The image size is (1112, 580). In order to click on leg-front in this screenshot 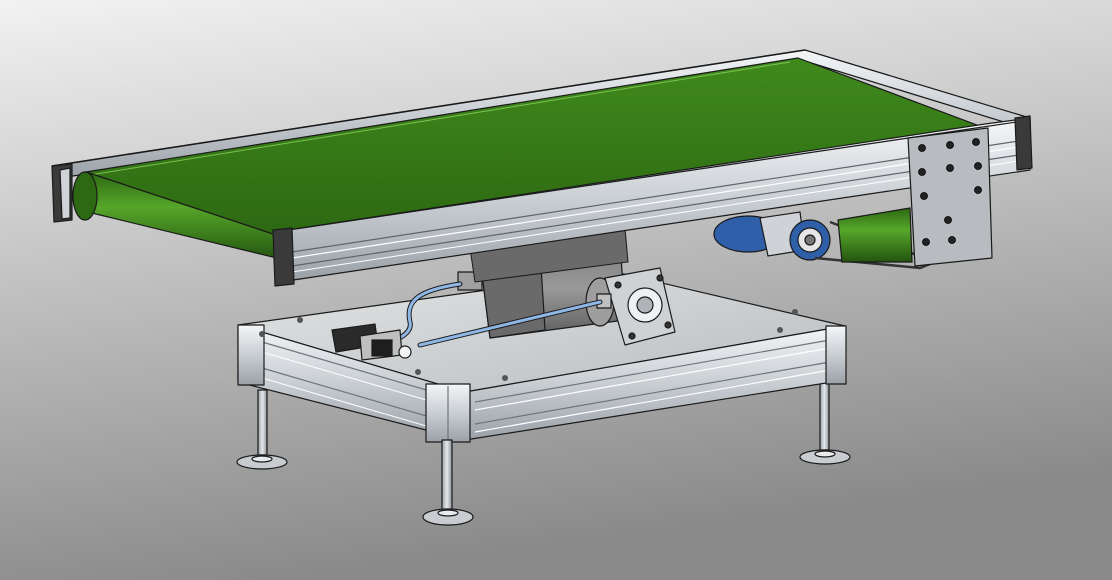, I will do `click(447, 475)`.